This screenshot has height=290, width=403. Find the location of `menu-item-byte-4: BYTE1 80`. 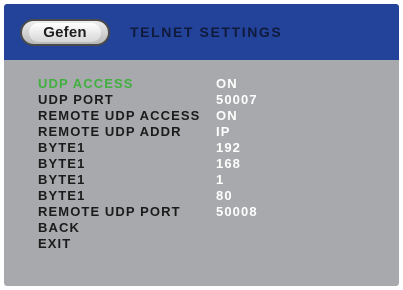

menu-item-byte-4: BYTE1 80 is located at coordinates (208, 195).